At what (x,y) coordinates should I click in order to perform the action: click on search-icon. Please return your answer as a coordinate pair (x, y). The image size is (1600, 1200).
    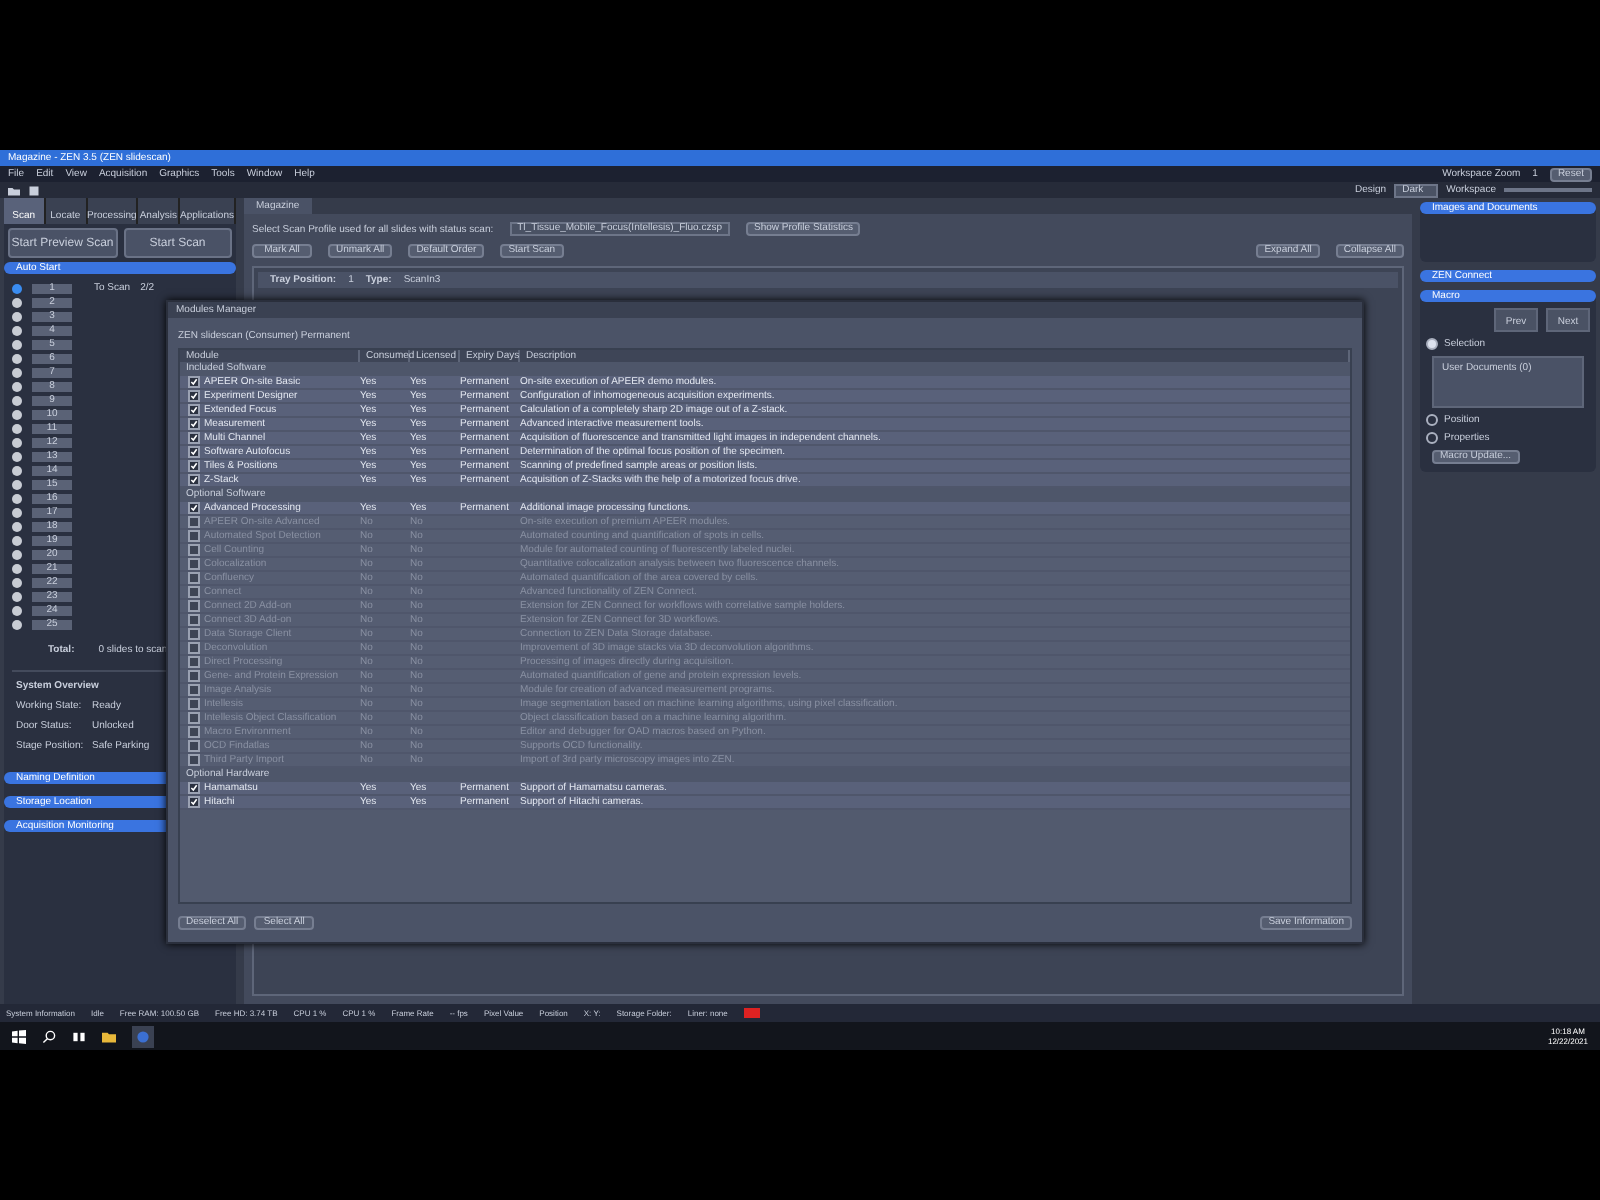
    Looking at the image, I should click on (49, 1036).